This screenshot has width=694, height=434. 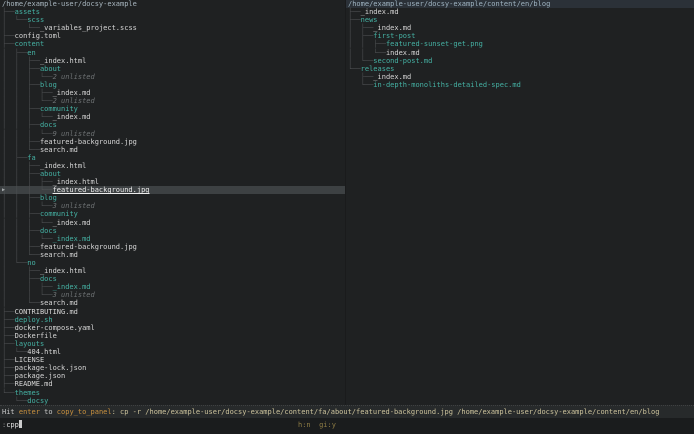 I want to click on left-panel-root-path: /home/example-user/docsy-example, so click(x=172, y=4).